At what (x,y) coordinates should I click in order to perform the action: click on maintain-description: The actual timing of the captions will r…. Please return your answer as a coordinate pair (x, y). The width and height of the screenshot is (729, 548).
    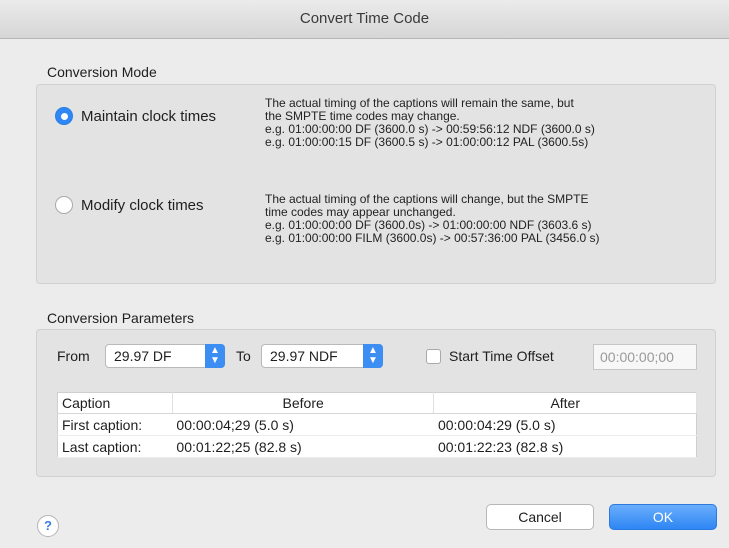
    Looking at the image, I should click on (430, 122).